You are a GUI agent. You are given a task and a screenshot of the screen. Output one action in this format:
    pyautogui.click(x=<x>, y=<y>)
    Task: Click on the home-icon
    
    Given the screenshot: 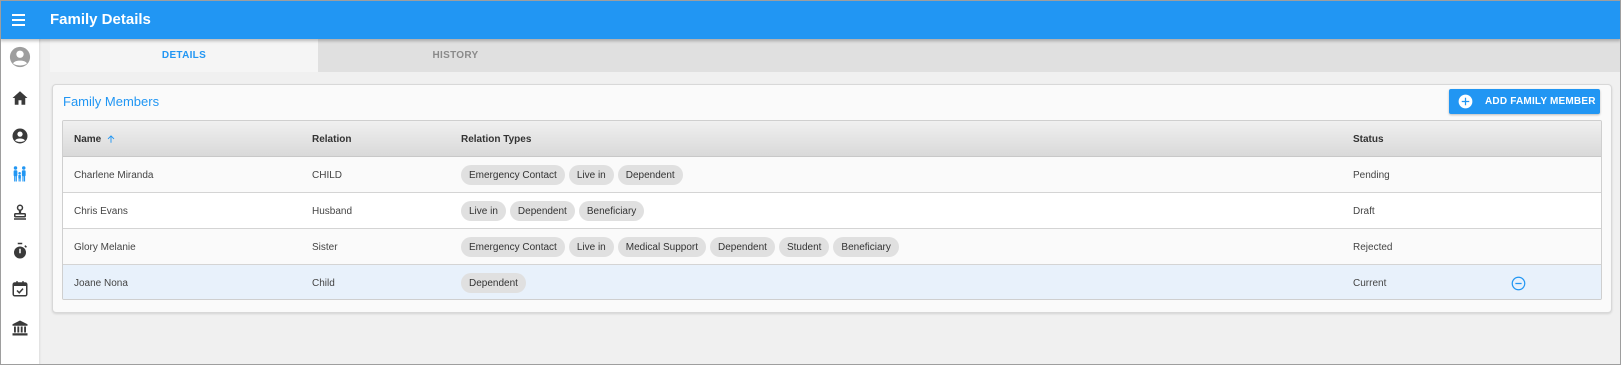 What is the action you would take?
    pyautogui.click(x=19, y=98)
    